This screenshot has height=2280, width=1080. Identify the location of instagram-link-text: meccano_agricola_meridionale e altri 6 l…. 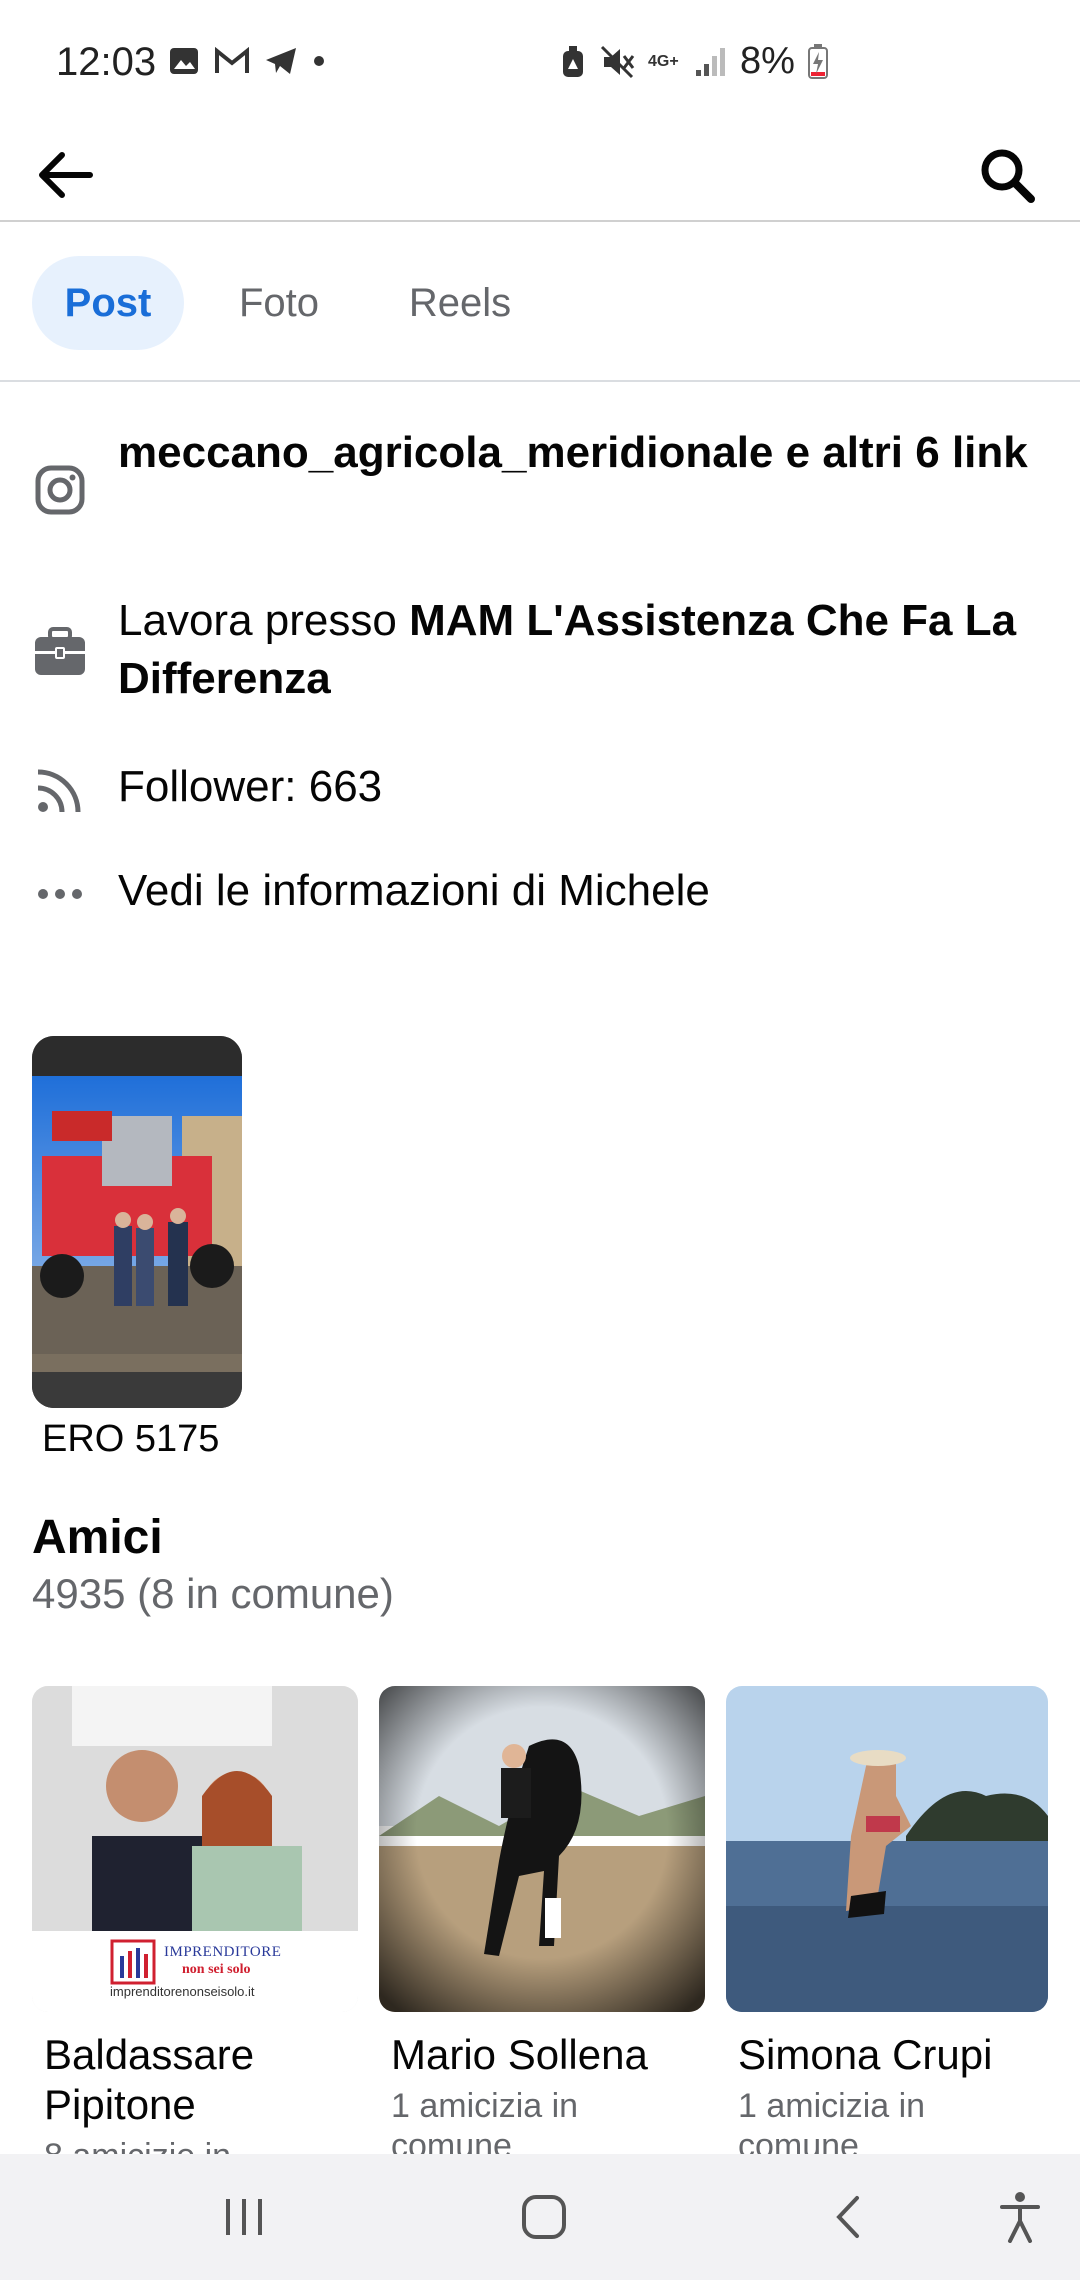
(573, 452).